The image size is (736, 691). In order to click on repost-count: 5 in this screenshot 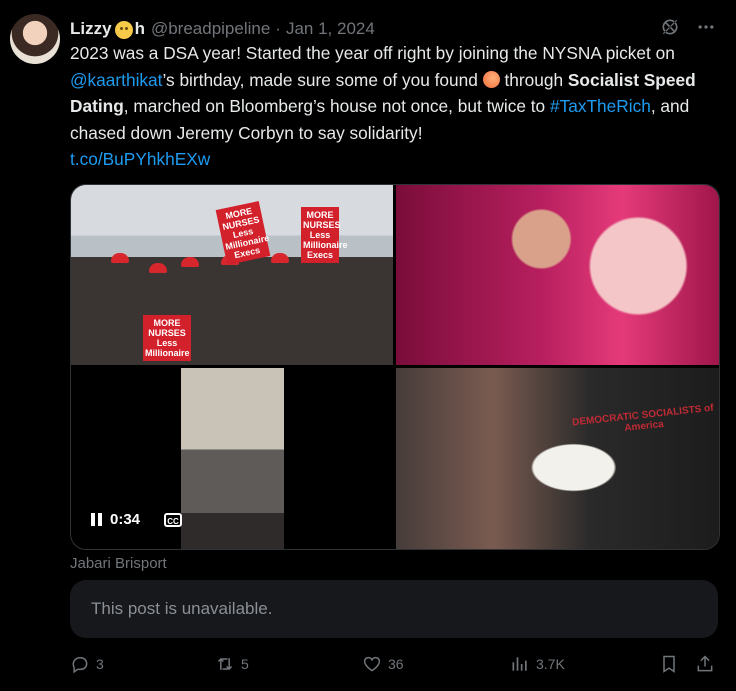, I will do `click(245, 664)`.